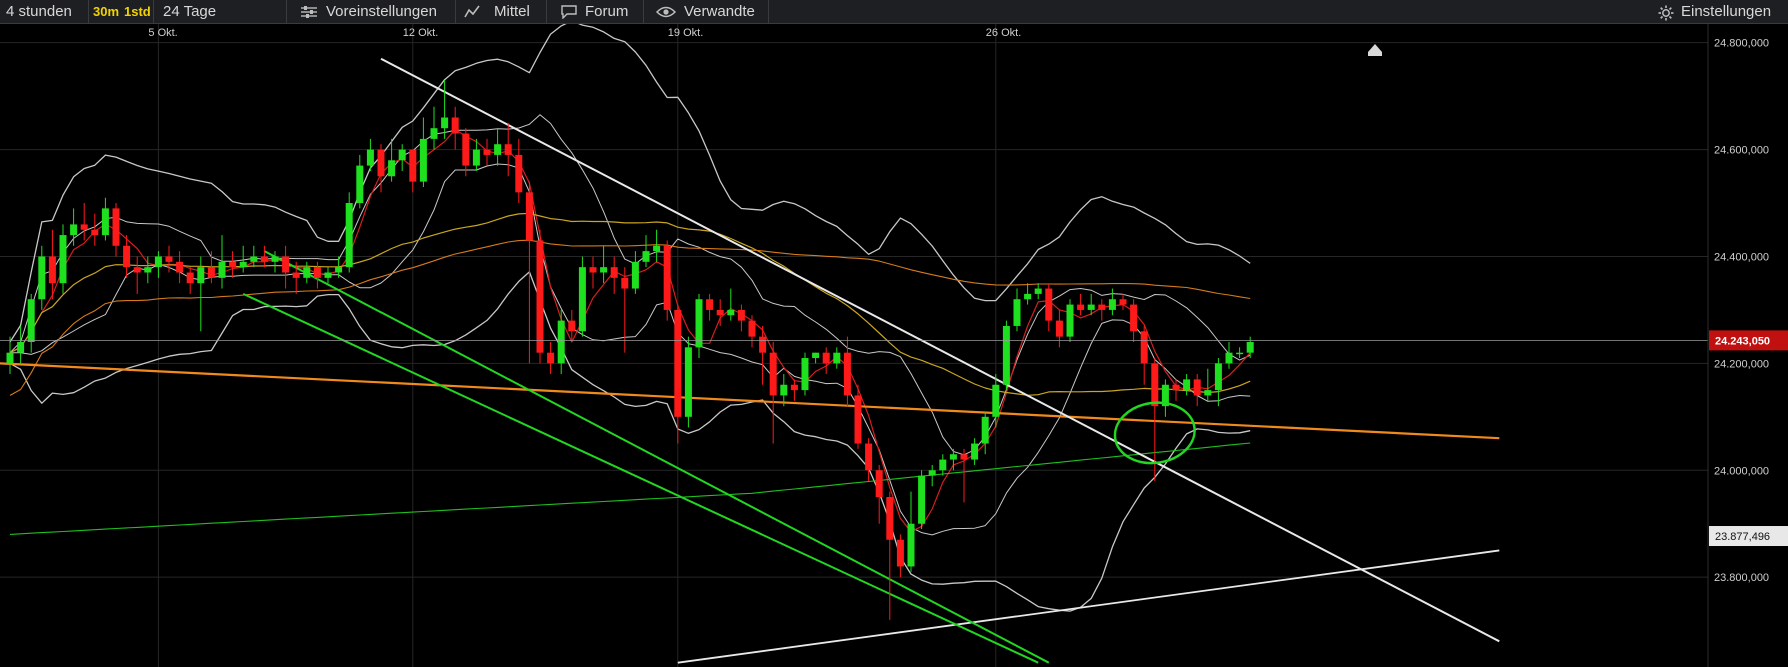 Image resolution: width=1788 pixels, height=667 pixels. What do you see at coordinates (1666, 11) in the screenshot?
I see `gear-icon` at bounding box center [1666, 11].